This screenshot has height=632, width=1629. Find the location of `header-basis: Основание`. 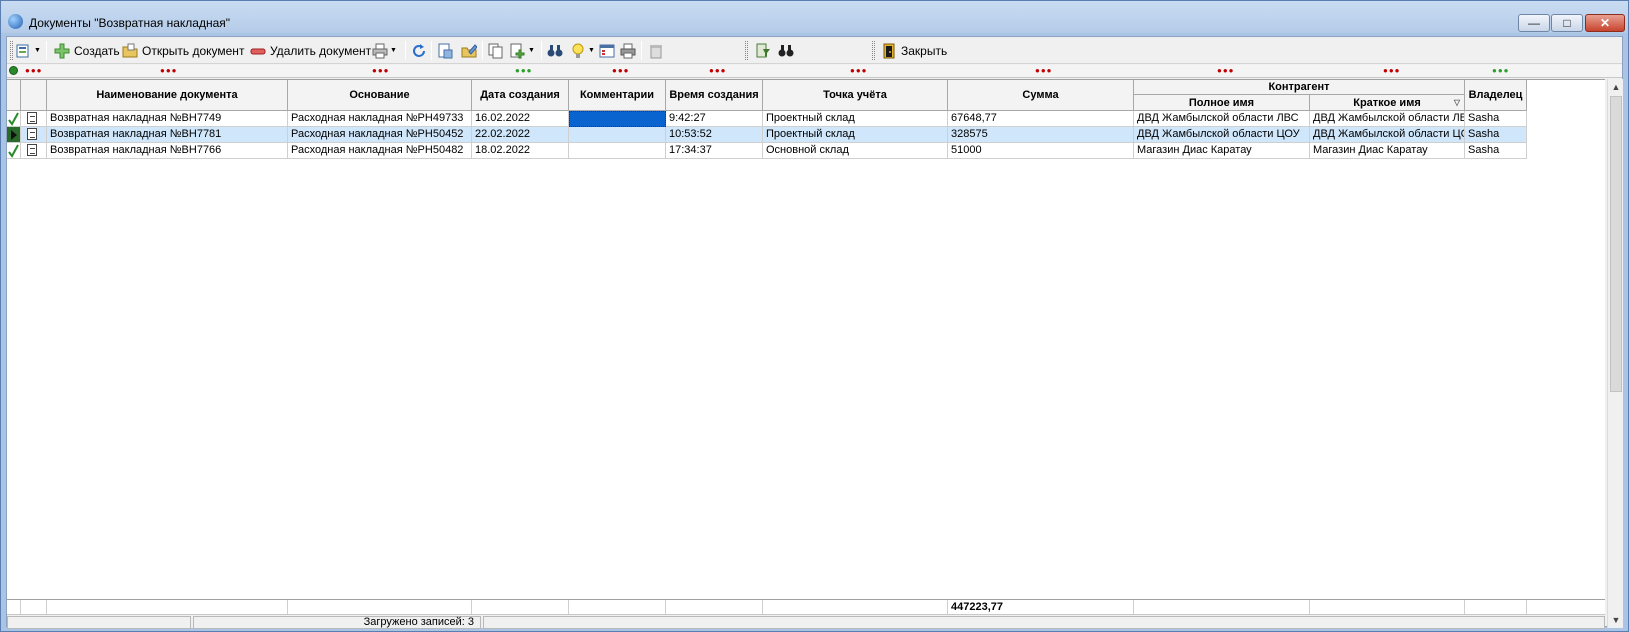

header-basis: Основание is located at coordinates (380, 95).